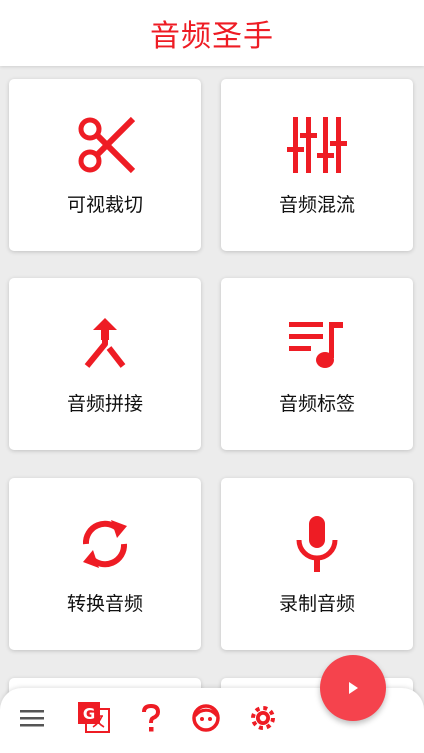  What do you see at coordinates (89, 714) in the screenshot?
I see `svg-text: G` at bounding box center [89, 714].